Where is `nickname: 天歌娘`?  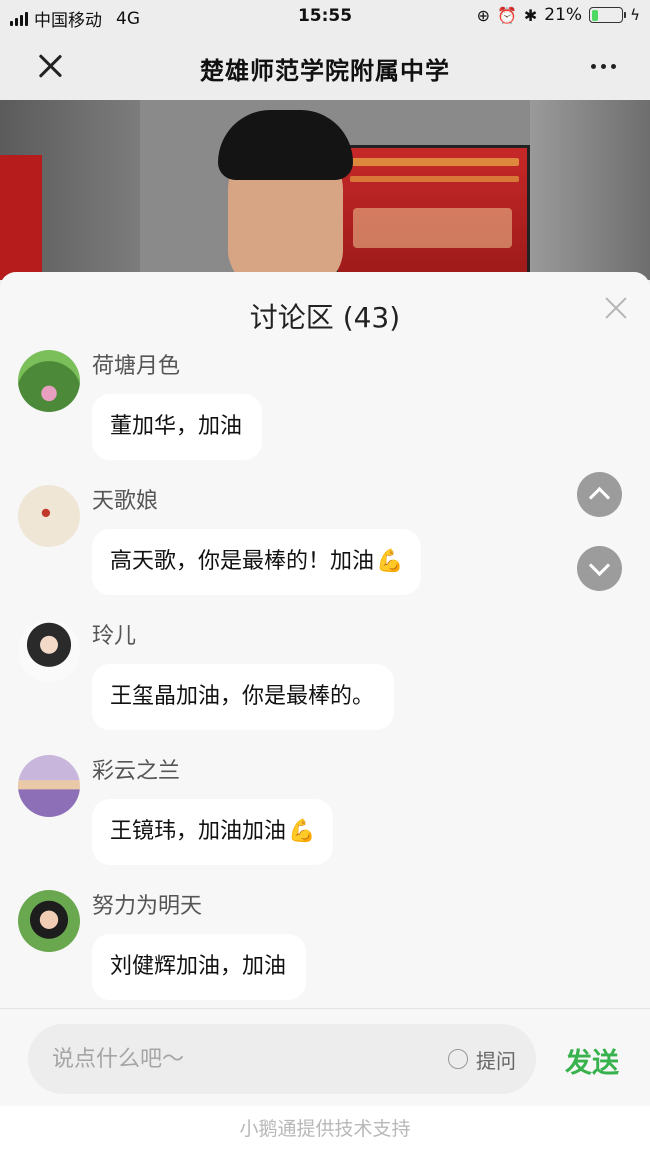
nickname: 天歌娘 is located at coordinates (125, 501).